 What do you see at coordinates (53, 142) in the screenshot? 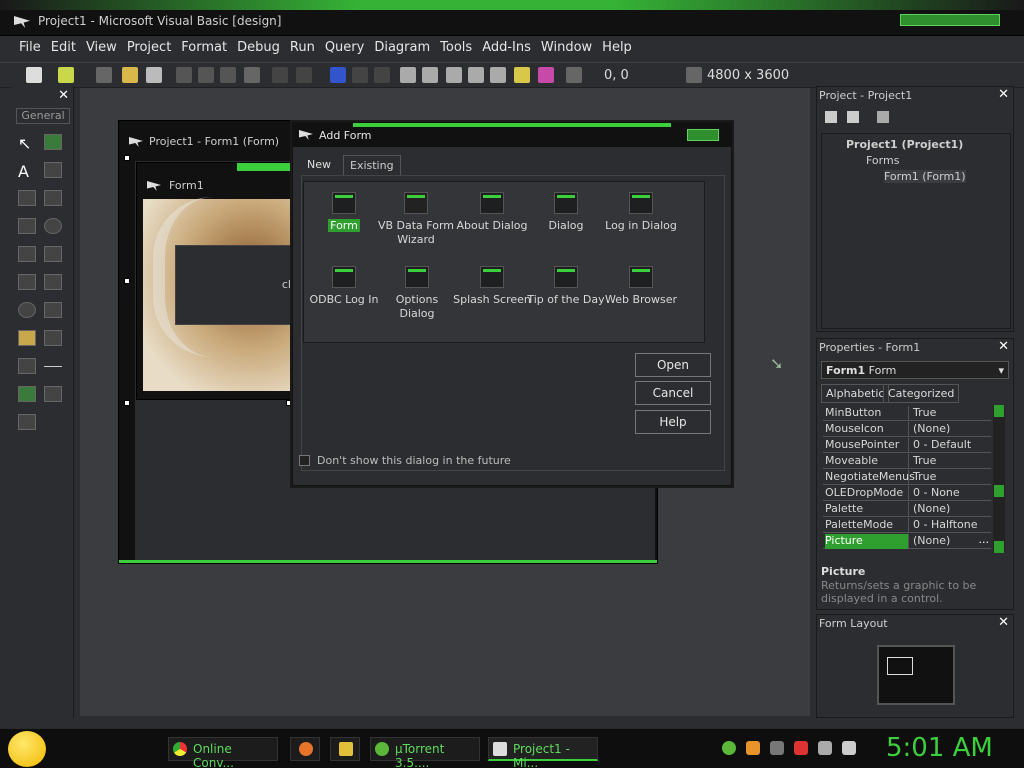
I see `picturebox-tool-icon` at bounding box center [53, 142].